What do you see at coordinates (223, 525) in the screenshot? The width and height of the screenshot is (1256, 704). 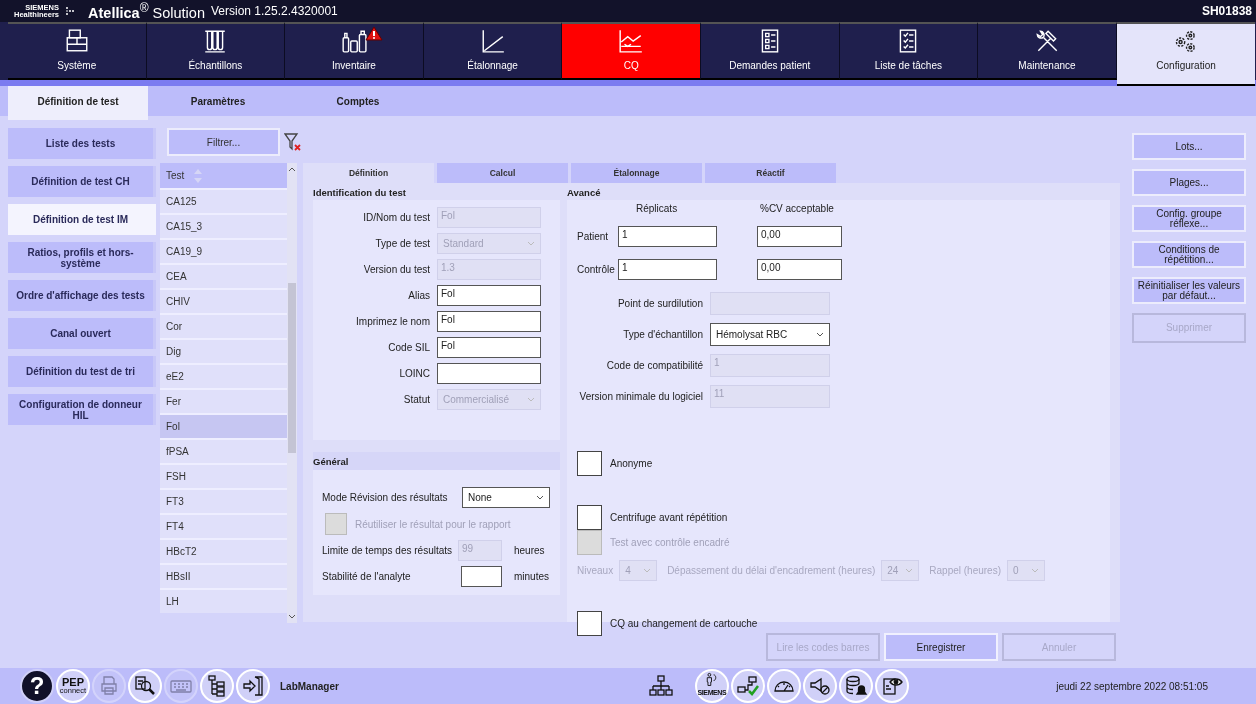 I see `list-item: FT4` at bounding box center [223, 525].